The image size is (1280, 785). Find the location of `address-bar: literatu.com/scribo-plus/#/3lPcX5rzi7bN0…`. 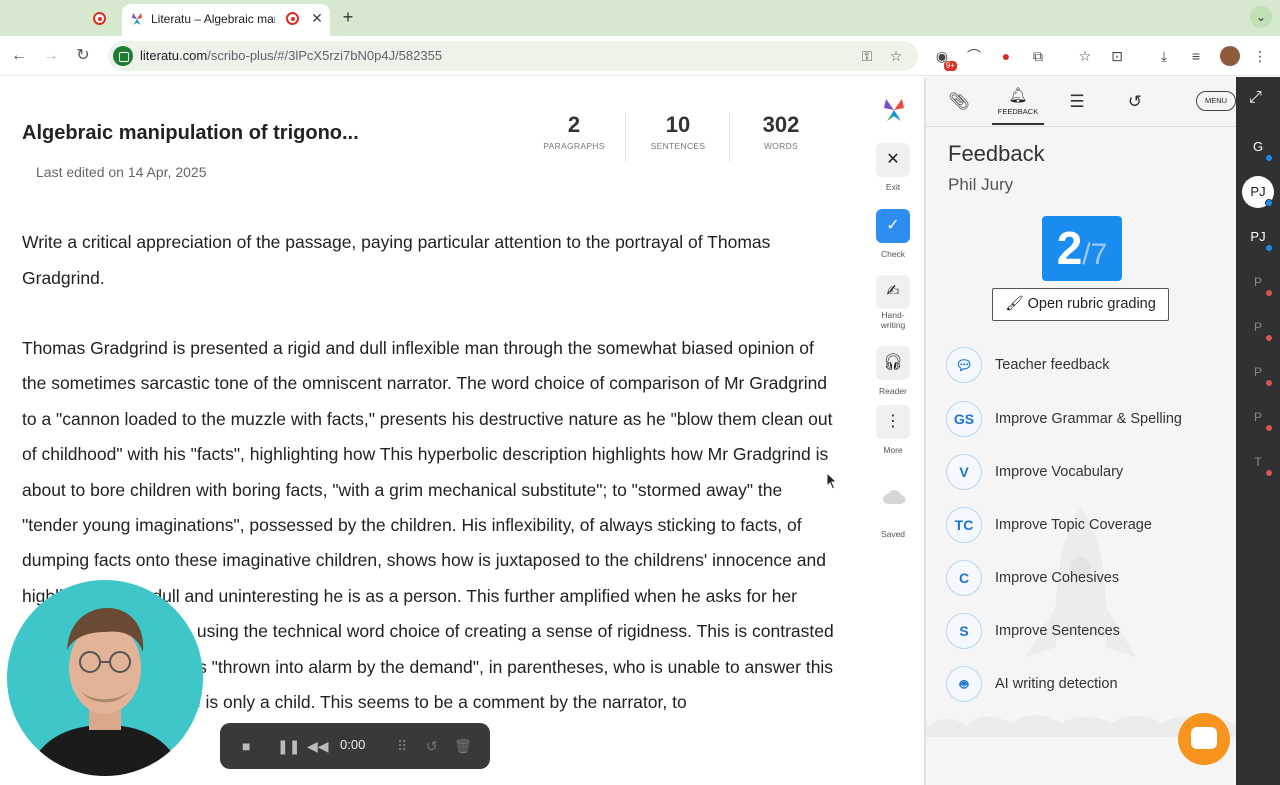

address-bar: literatu.com/scribo-plus/#/3lPcX5rzi7bN0… is located at coordinates (513, 56).